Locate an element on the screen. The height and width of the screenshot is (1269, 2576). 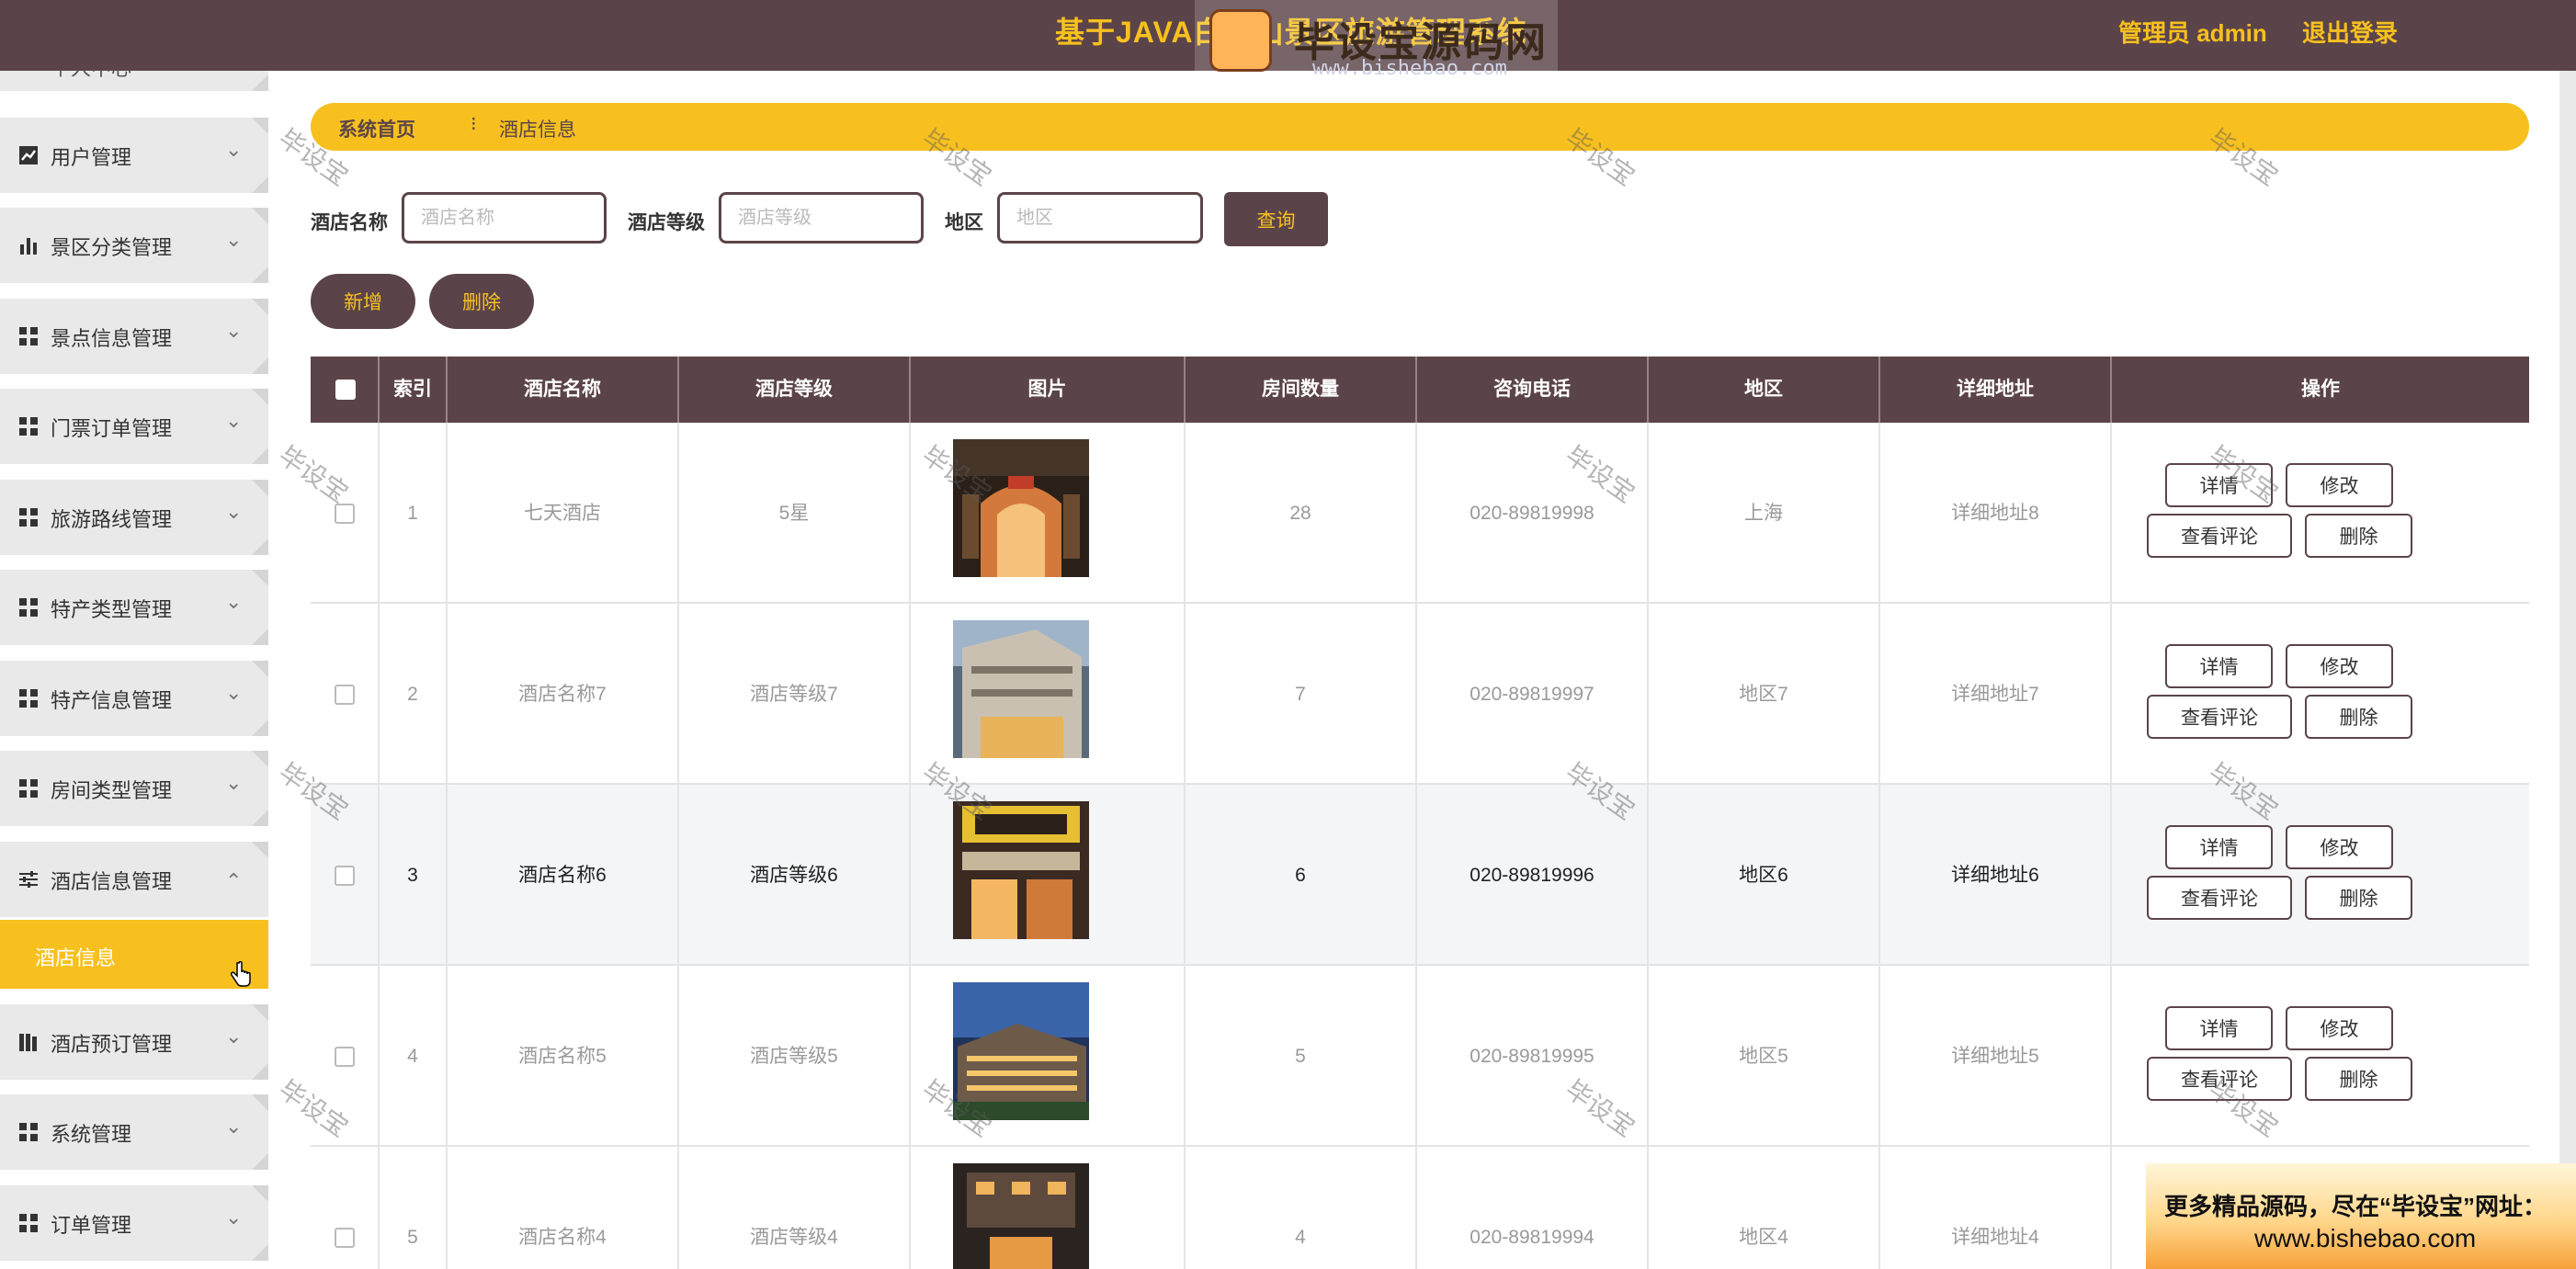
cell-address: 详细地址8 is located at coordinates (1996, 513).